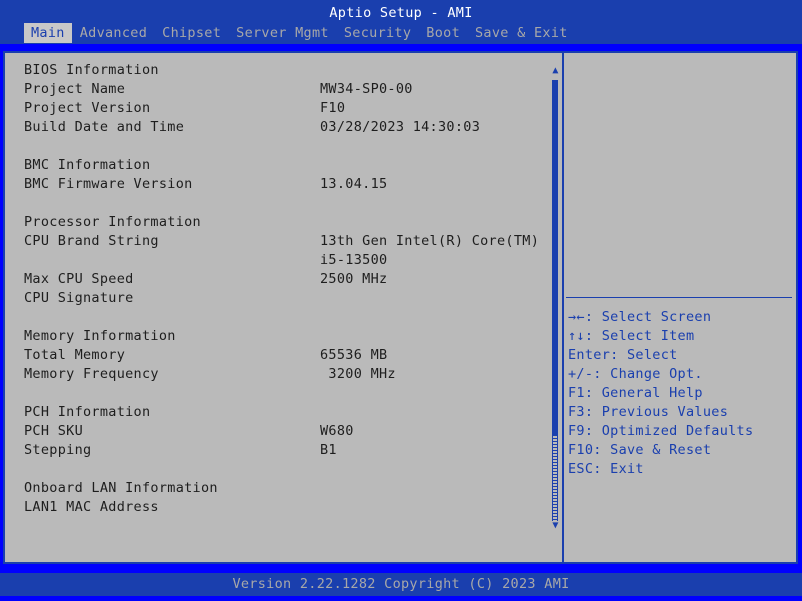 The width and height of the screenshot is (802, 601). Describe the element at coordinates (401, 584) in the screenshot. I see `version-footer: Version 2.22.1282 Copyright (C) 2023 AMI` at that location.